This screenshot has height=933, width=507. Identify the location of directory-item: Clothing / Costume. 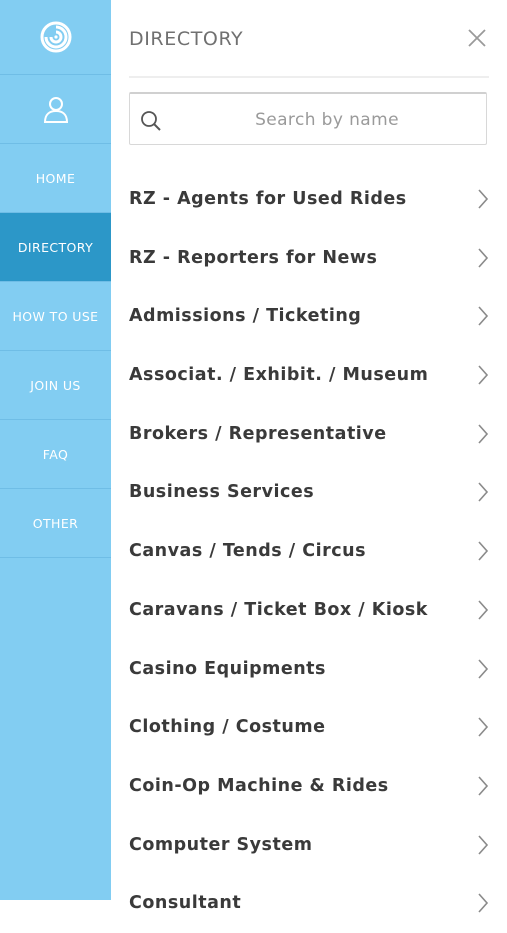
(309, 727).